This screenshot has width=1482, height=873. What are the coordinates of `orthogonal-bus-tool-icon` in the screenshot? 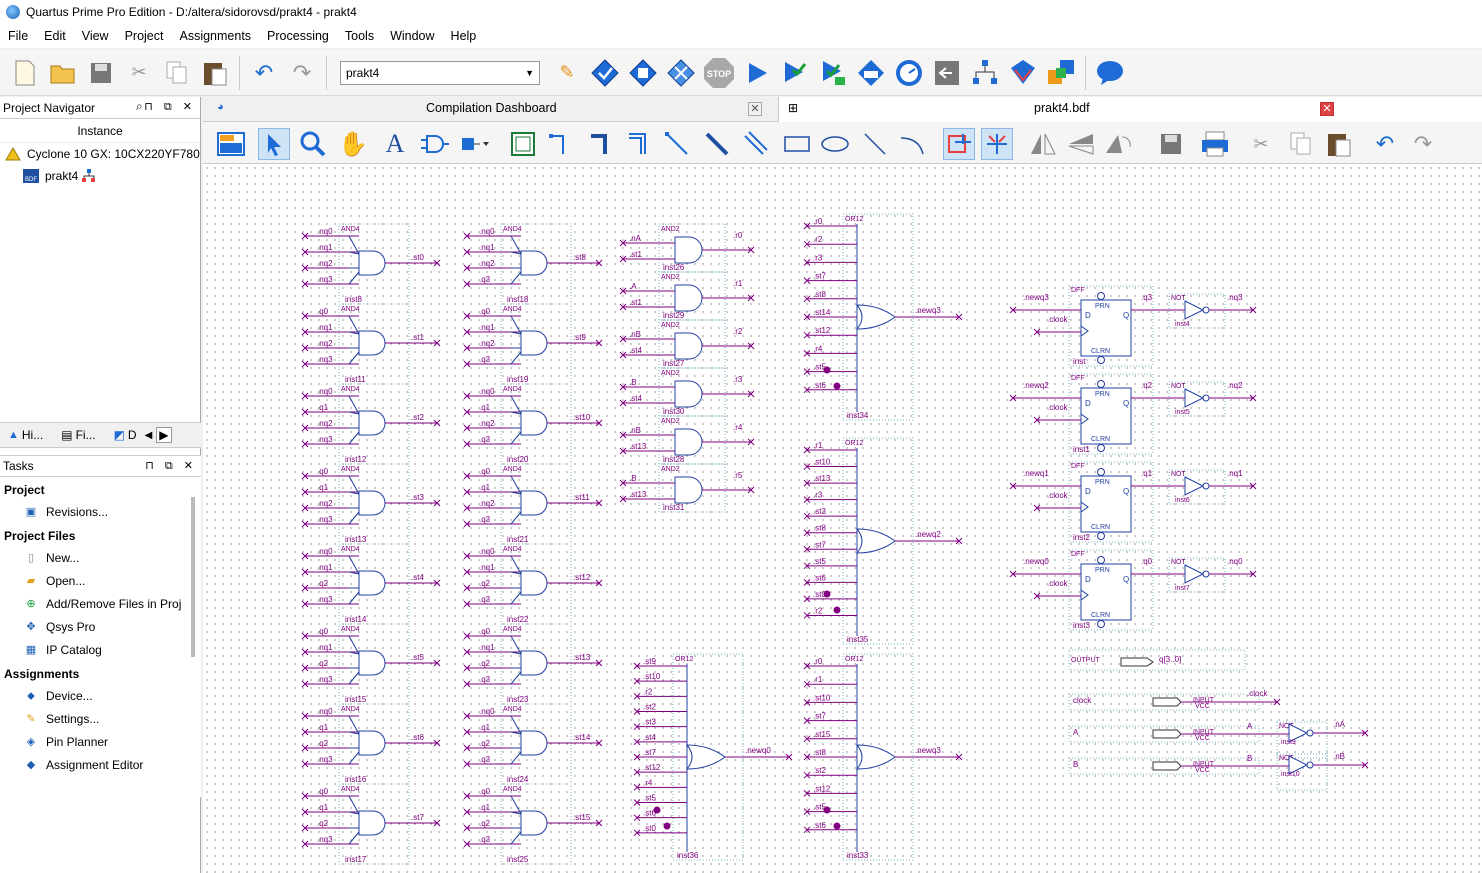 It's located at (601, 144).